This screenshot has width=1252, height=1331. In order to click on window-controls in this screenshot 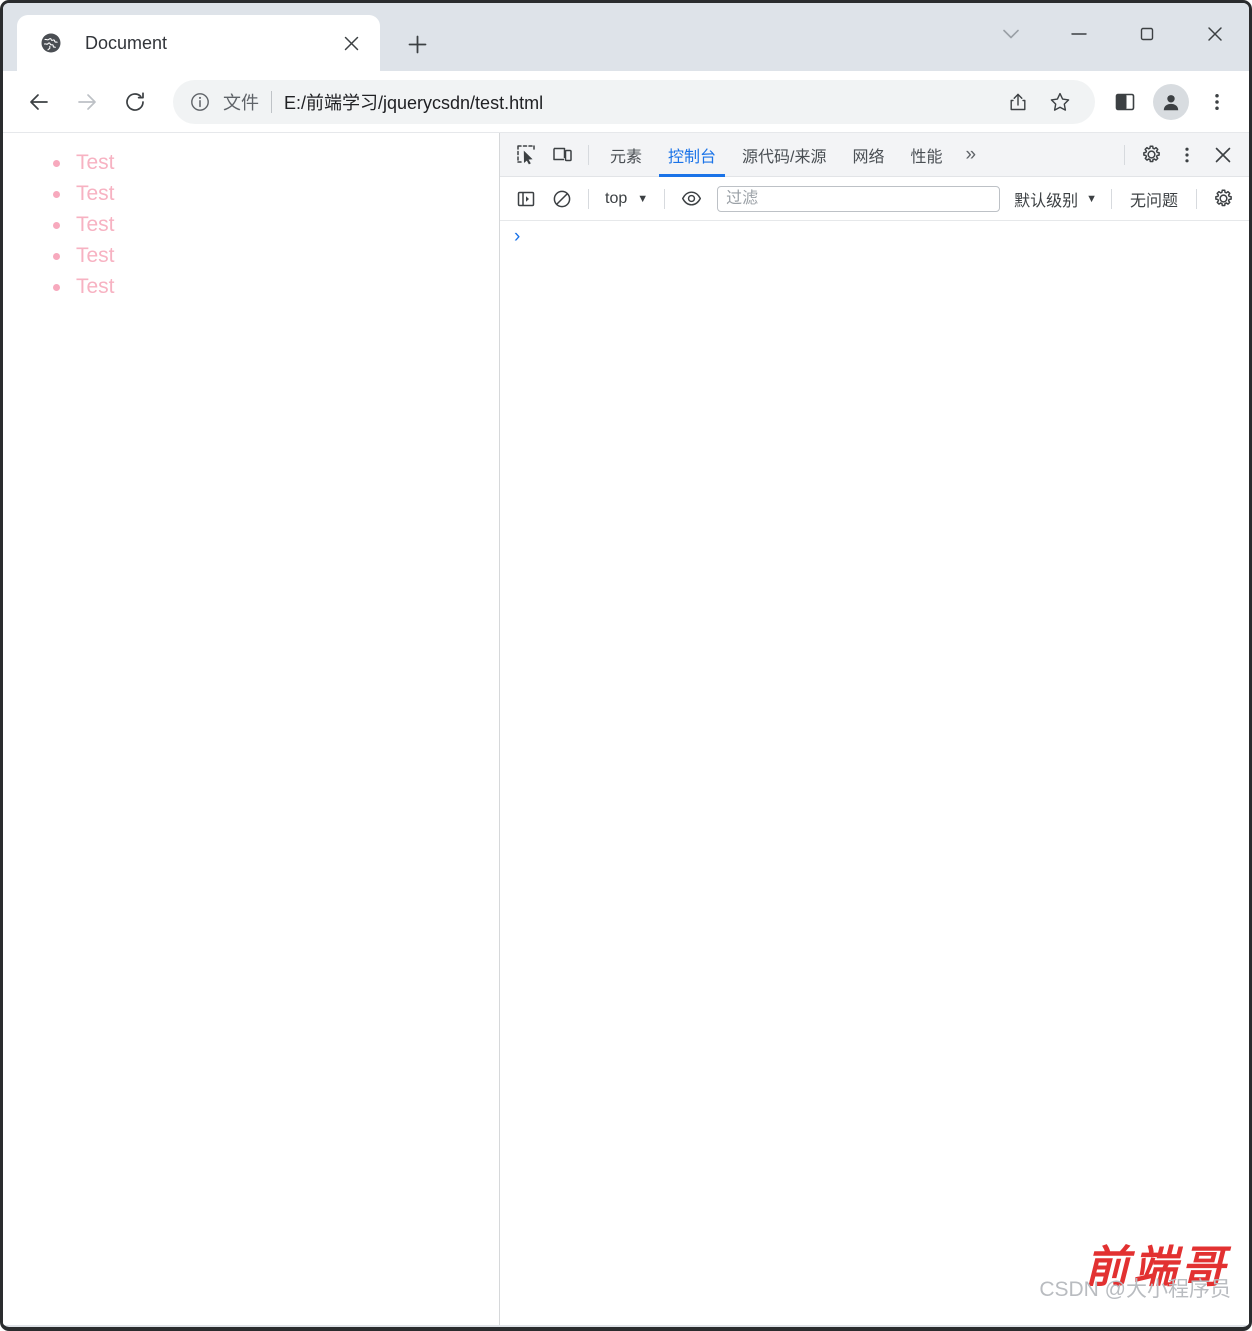, I will do `click(1113, 34)`.